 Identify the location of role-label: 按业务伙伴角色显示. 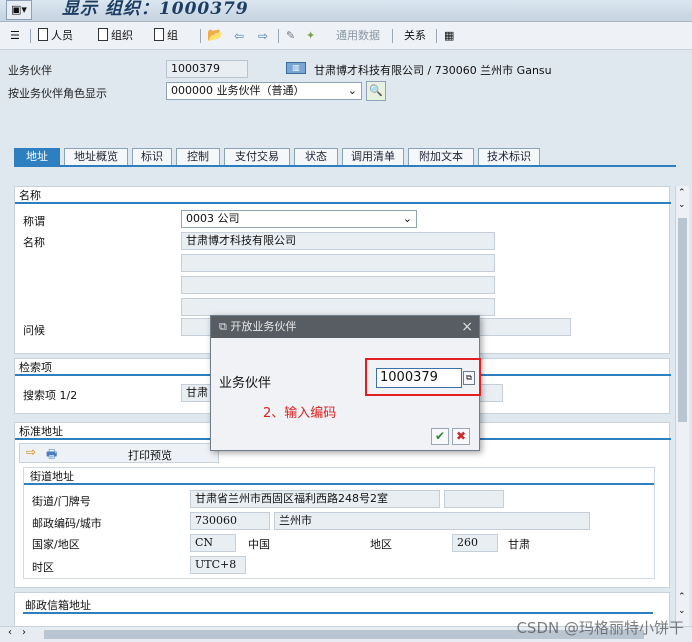
(57, 93).